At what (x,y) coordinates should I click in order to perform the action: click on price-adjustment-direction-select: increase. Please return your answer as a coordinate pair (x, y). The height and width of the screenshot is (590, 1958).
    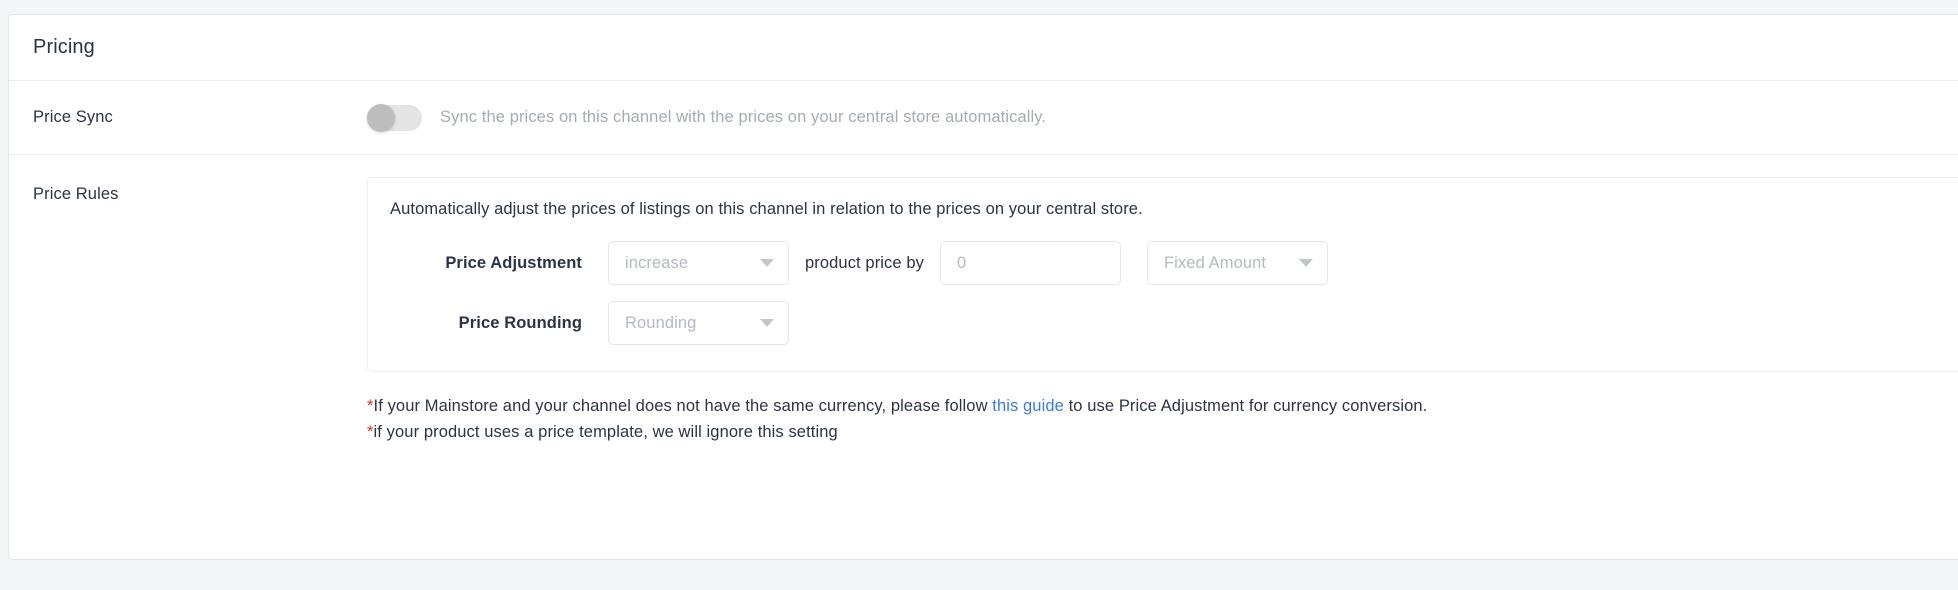
    Looking at the image, I should click on (698, 263).